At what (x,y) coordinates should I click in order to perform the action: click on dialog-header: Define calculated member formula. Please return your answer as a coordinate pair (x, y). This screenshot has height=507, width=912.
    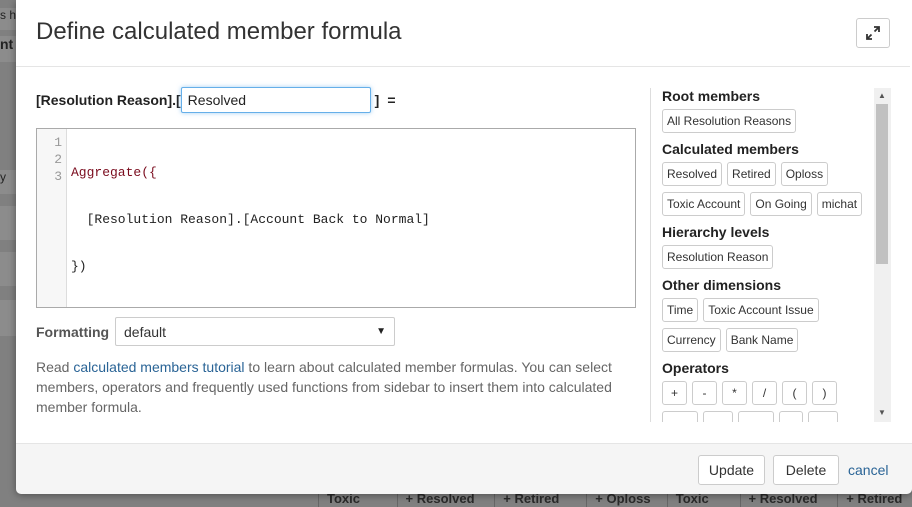
    Looking at the image, I should click on (463, 33).